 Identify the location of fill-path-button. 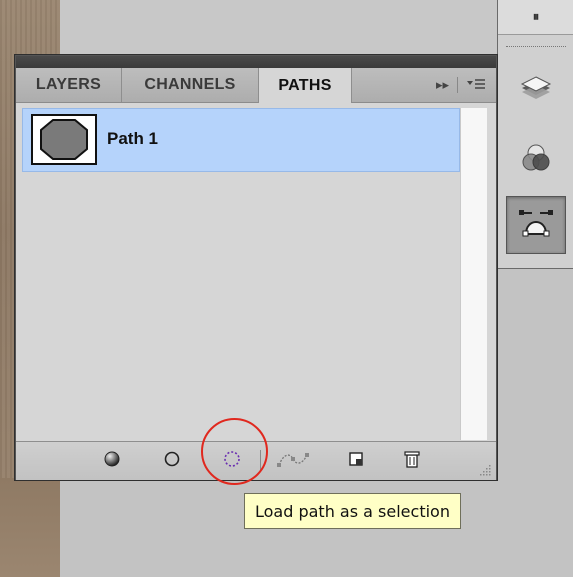
(112, 461).